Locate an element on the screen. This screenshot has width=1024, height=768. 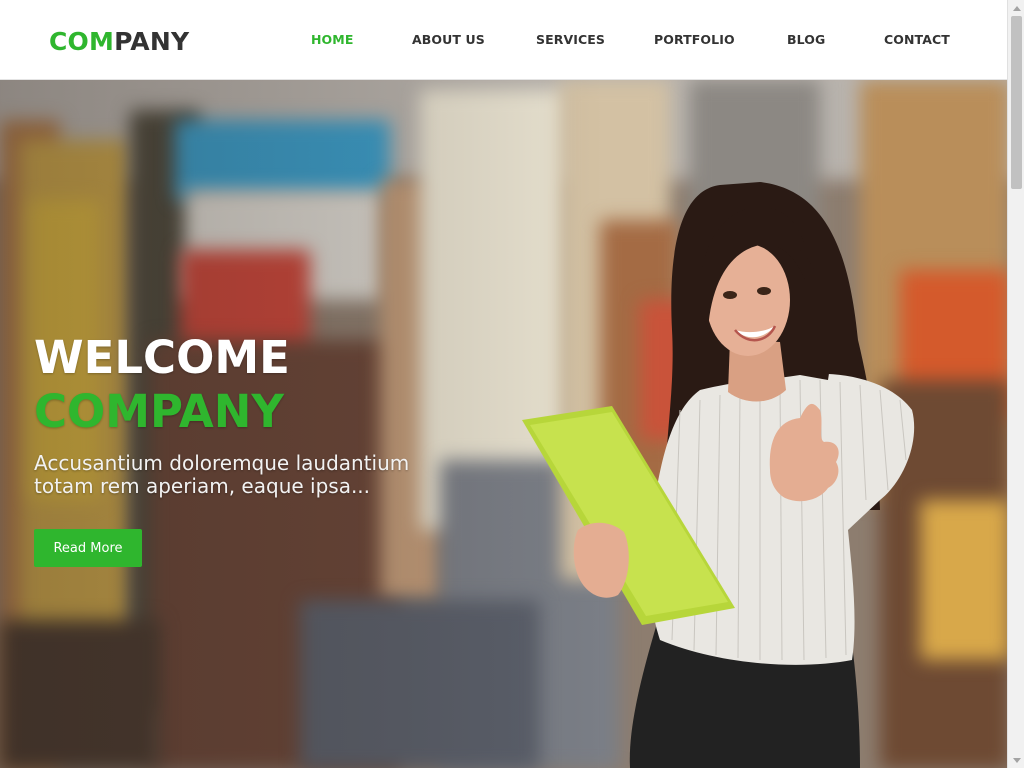
nav-services: SERVICES is located at coordinates (570, 40).